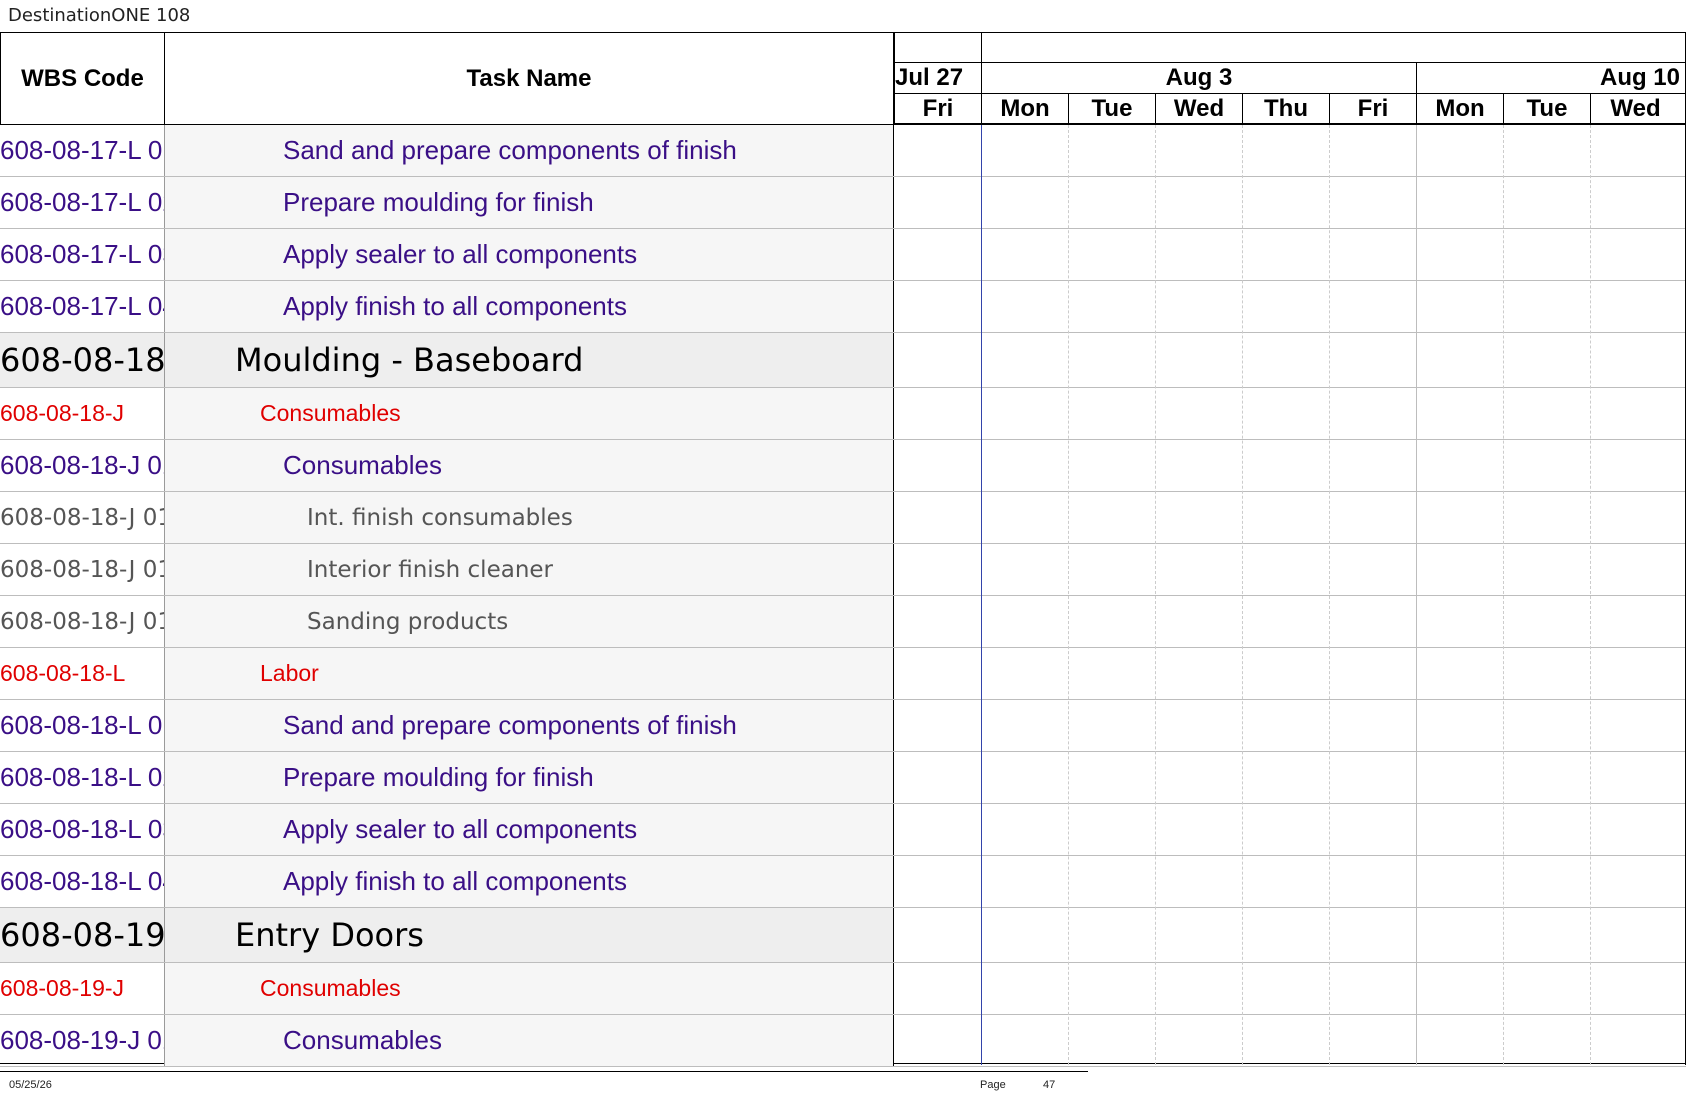 Image resolution: width=1687 pixels, height=1097 pixels. I want to click on task-name-cell: Moulding - Baseboard, so click(529, 360).